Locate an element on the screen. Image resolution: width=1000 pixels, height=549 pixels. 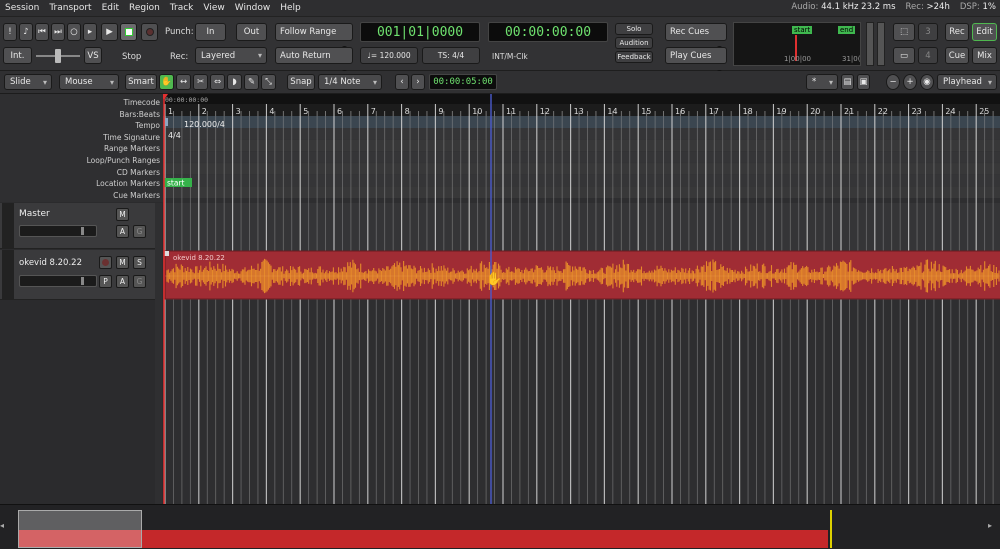
primary-clock: 001|01|0000 is located at coordinates (420, 32).